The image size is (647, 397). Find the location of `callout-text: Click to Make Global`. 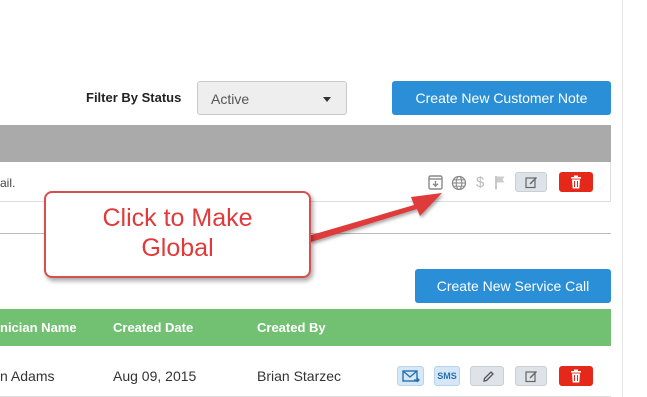

callout-text: Click to Make Global is located at coordinates (177, 233).